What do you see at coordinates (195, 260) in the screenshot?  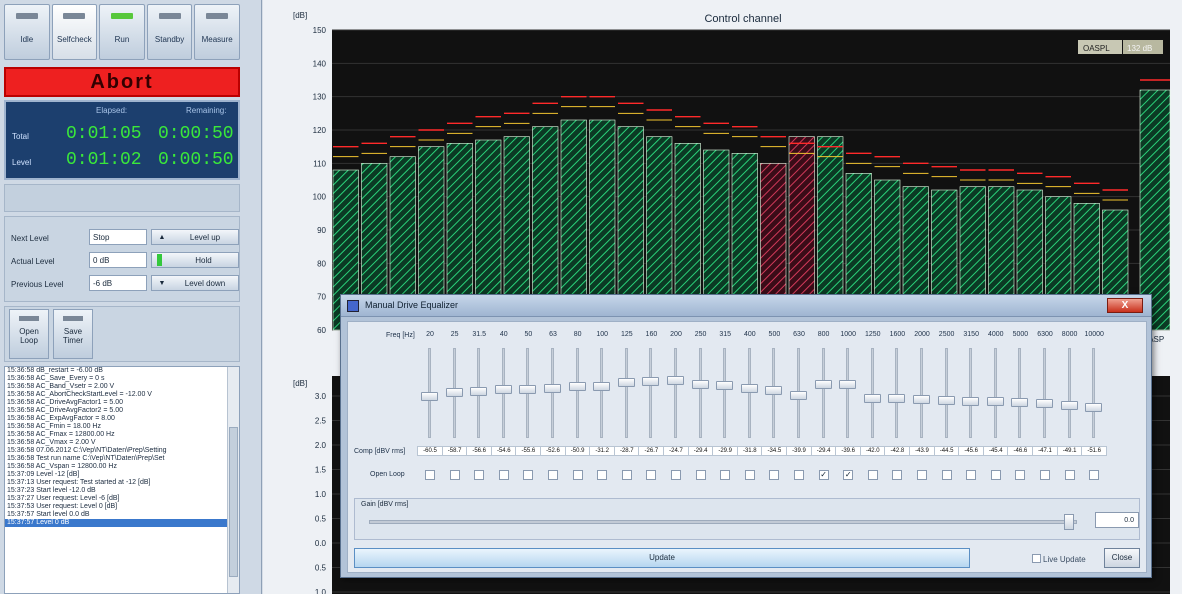 I see `hold-button: Hold` at bounding box center [195, 260].